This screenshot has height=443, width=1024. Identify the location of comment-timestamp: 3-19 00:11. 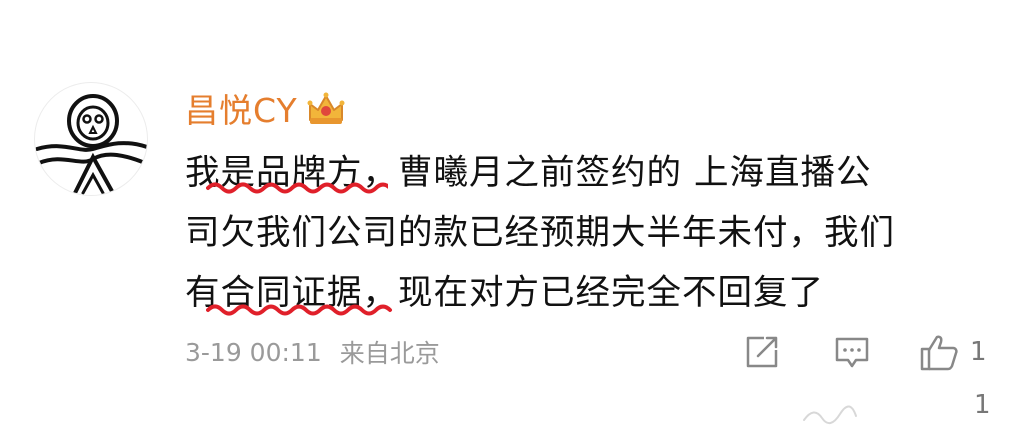
(253, 352).